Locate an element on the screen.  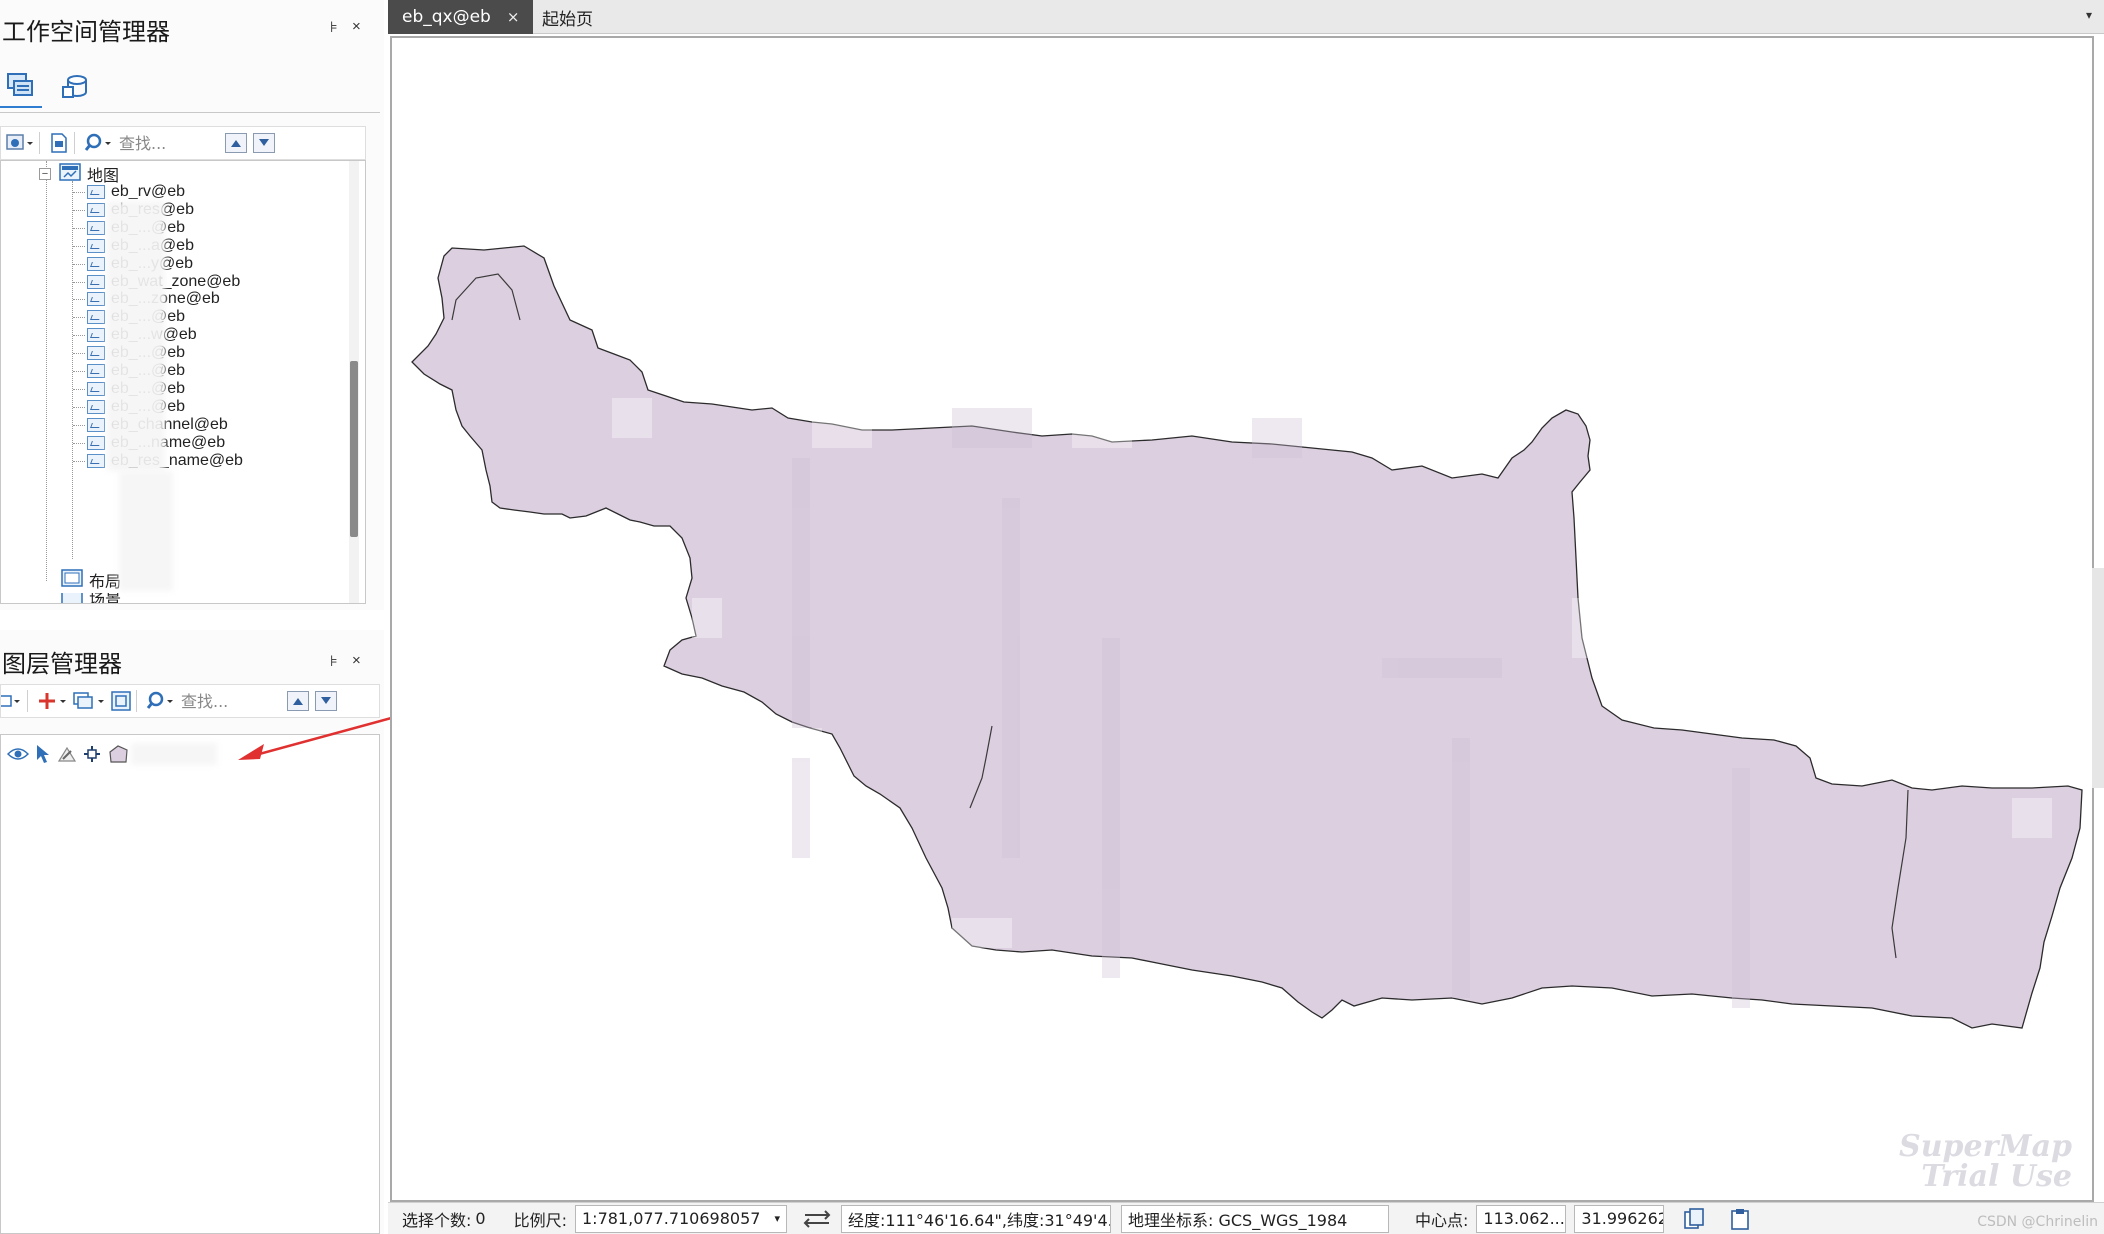
layer-search-options-button is located at coordinates (160, 701).